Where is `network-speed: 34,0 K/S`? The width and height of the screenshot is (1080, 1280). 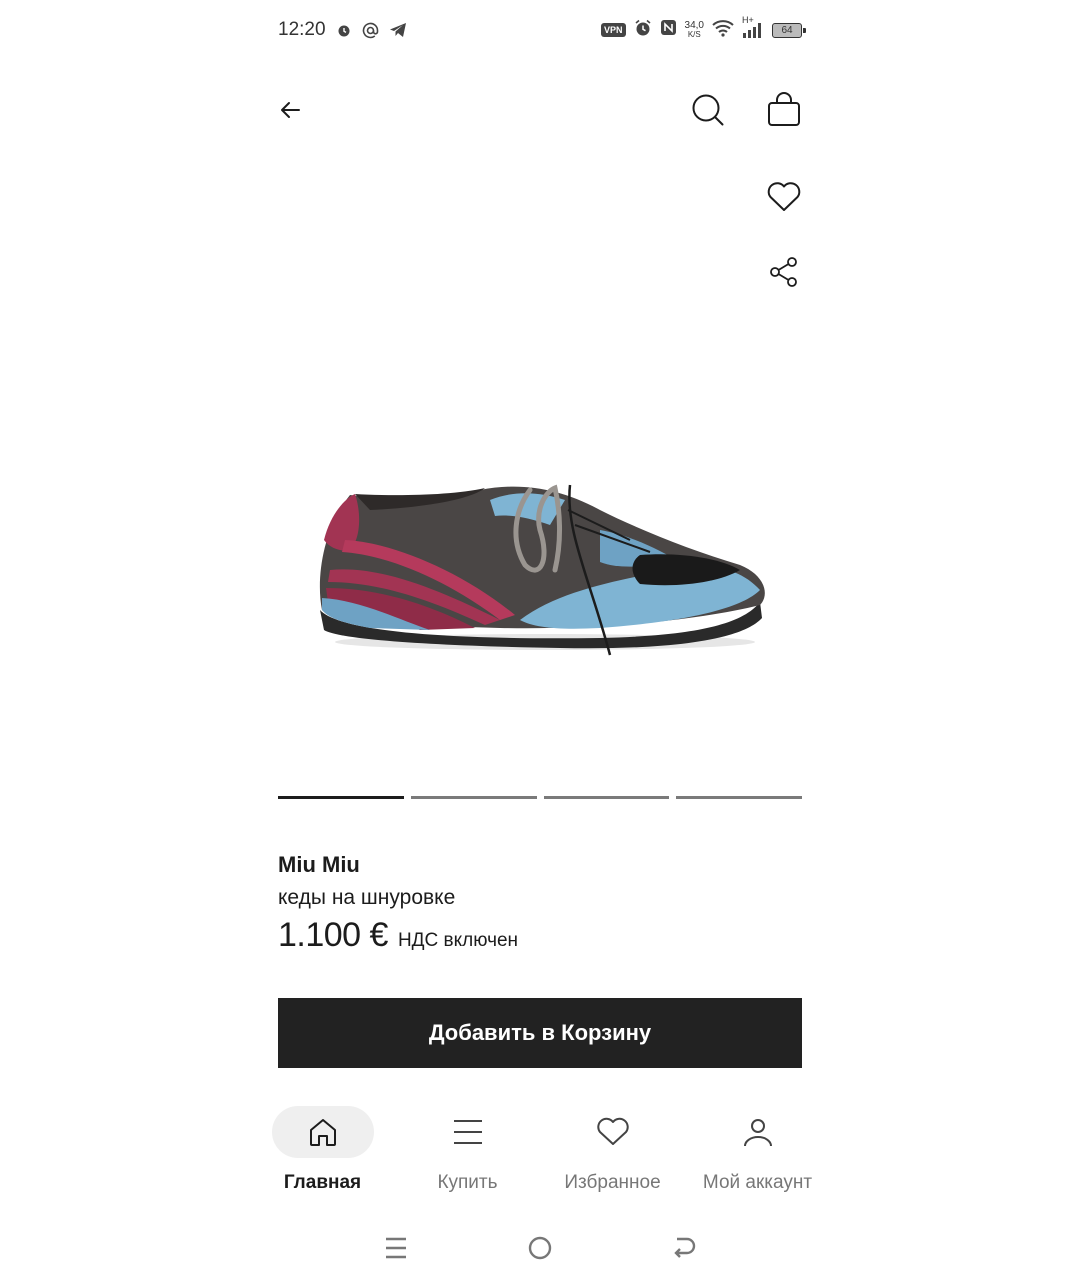 network-speed: 34,0 K/S is located at coordinates (694, 30).